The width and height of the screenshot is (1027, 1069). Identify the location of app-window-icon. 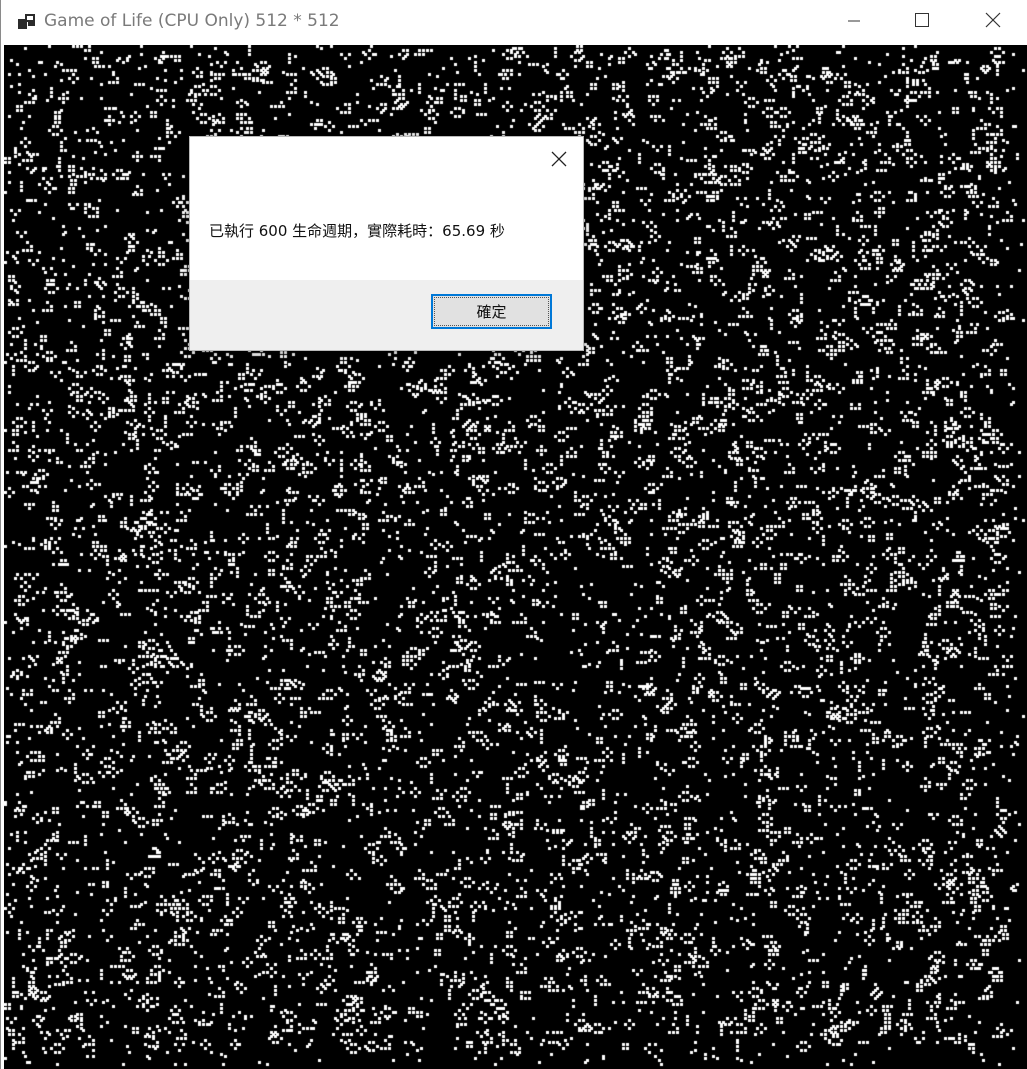
(27, 22).